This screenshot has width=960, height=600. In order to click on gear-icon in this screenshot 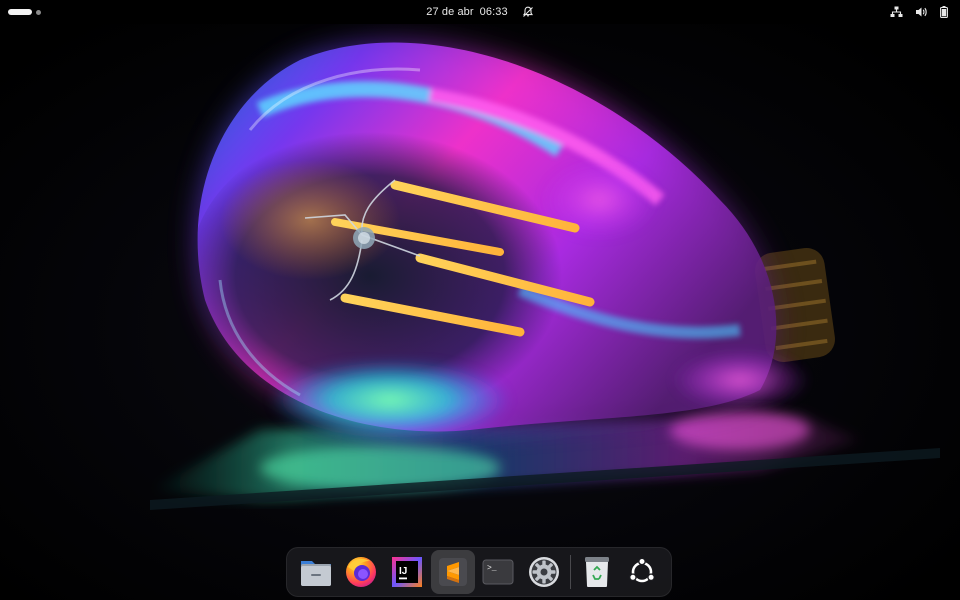, I will do `click(543, 572)`.